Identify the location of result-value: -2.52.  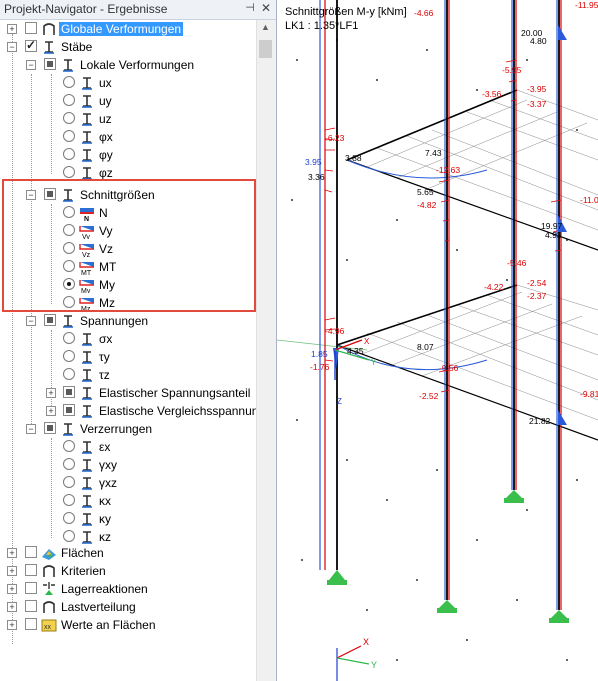
(429, 396).